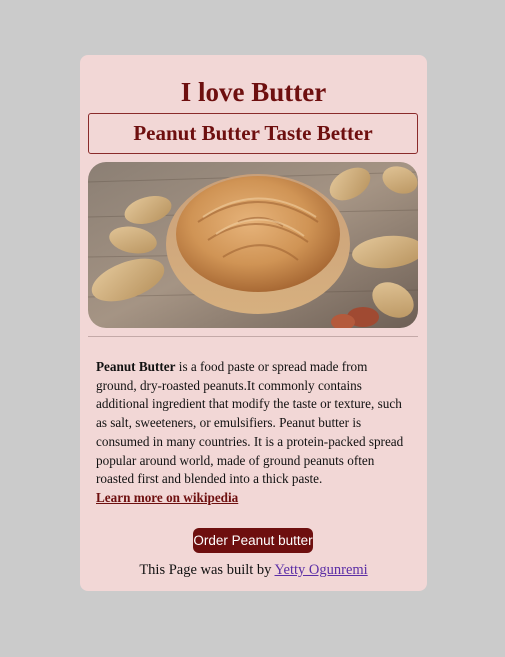  I want to click on author-link: Yetty Ogunremi, so click(321, 570).